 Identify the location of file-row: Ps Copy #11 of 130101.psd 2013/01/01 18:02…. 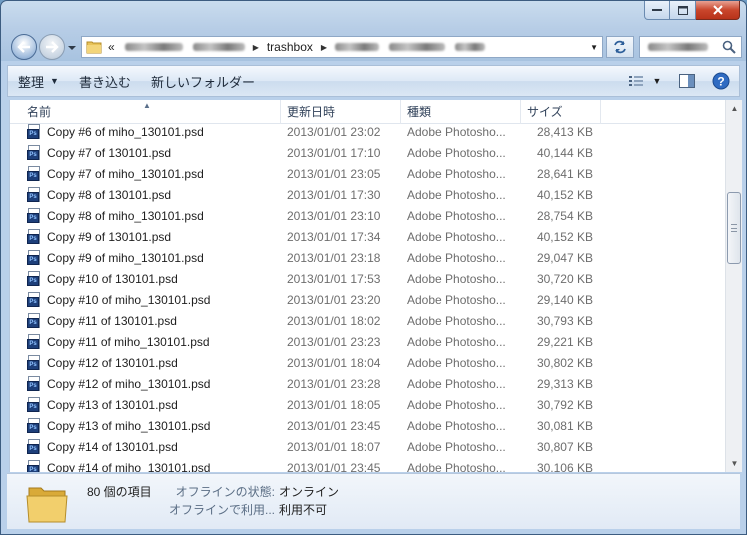
(367, 320).